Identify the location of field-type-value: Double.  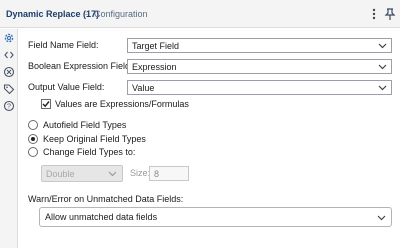
(60, 174).